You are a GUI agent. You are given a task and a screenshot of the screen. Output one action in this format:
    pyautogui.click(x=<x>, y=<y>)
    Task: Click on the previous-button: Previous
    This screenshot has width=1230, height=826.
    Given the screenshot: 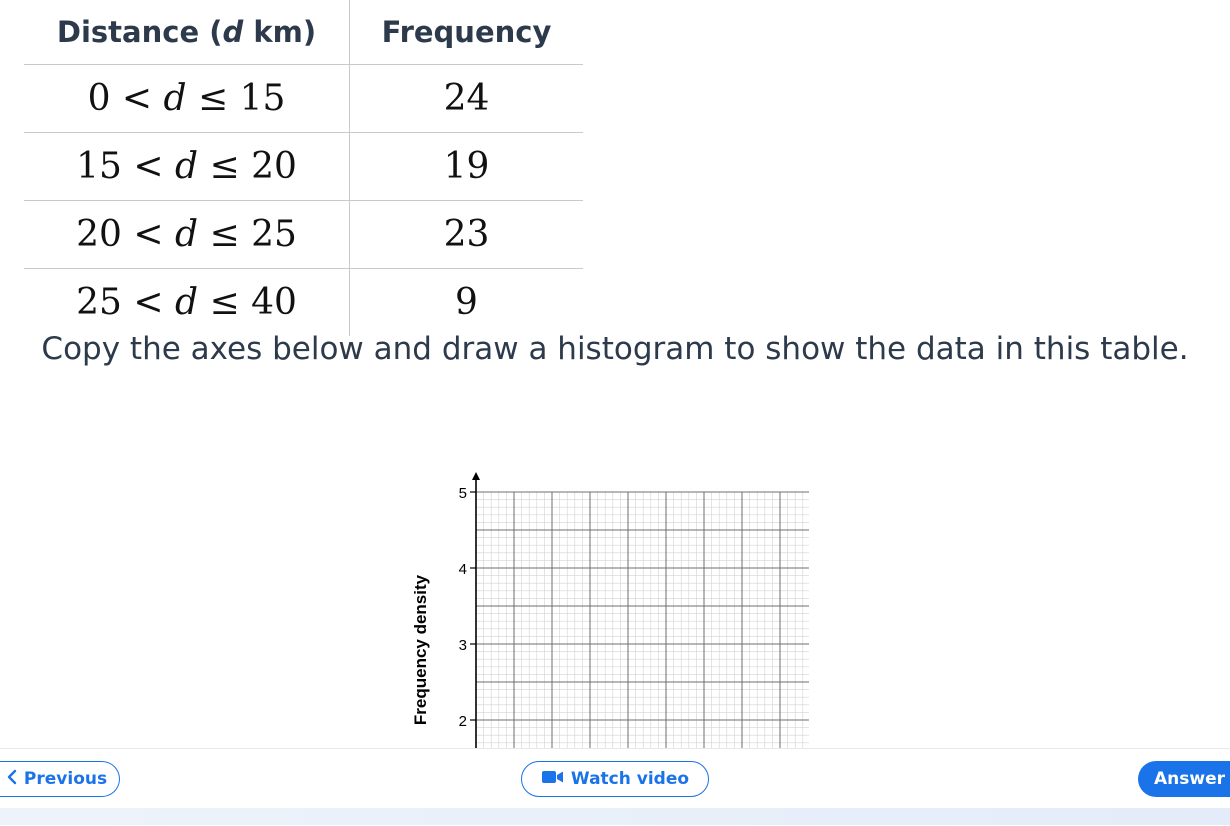 What is the action you would take?
    pyautogui.click(x=60, y=779)
    